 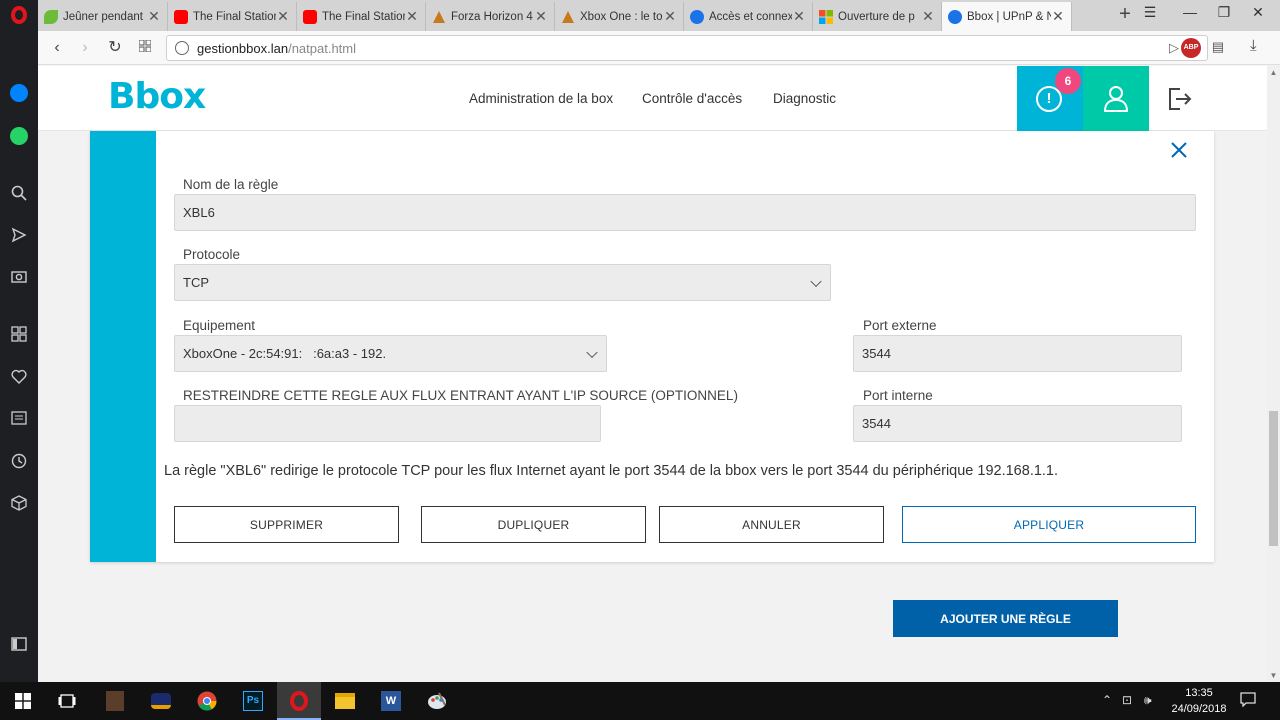 I want to click on file-explorer-icon, so click(x=345, y=701).